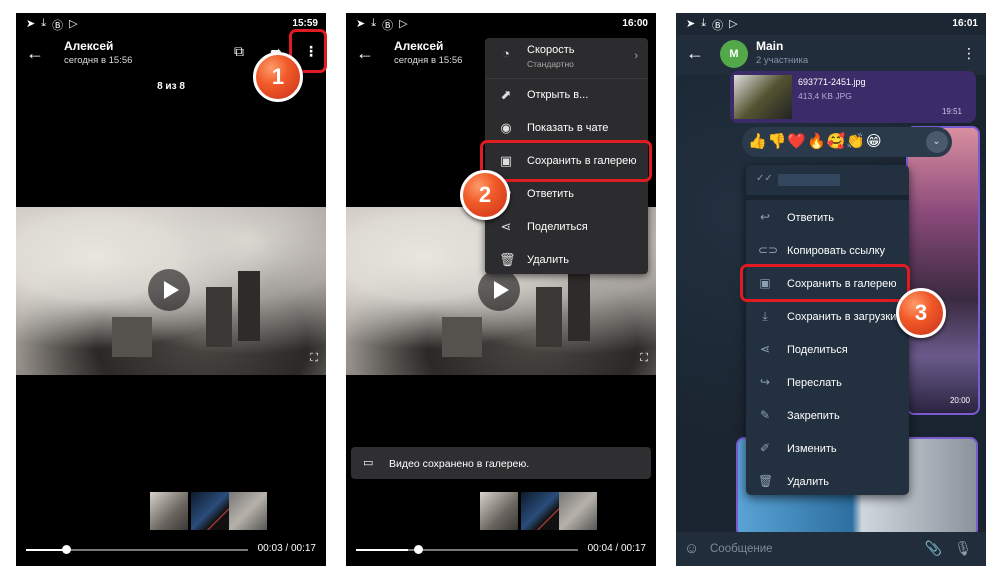  What do you see at coordinates (763, 97) in the screenshot?
I see `file-thumbnail` at bounding box center [763, 97].